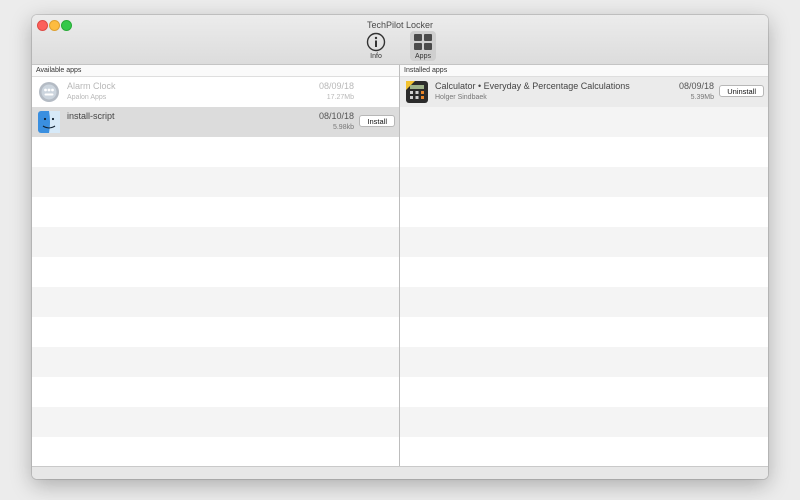 The height and width of the screenshot is (500, 800). Describe the element at coordinates (400, 25) in the screenshot. I see `window-title: TechPilot Locker` at that location.